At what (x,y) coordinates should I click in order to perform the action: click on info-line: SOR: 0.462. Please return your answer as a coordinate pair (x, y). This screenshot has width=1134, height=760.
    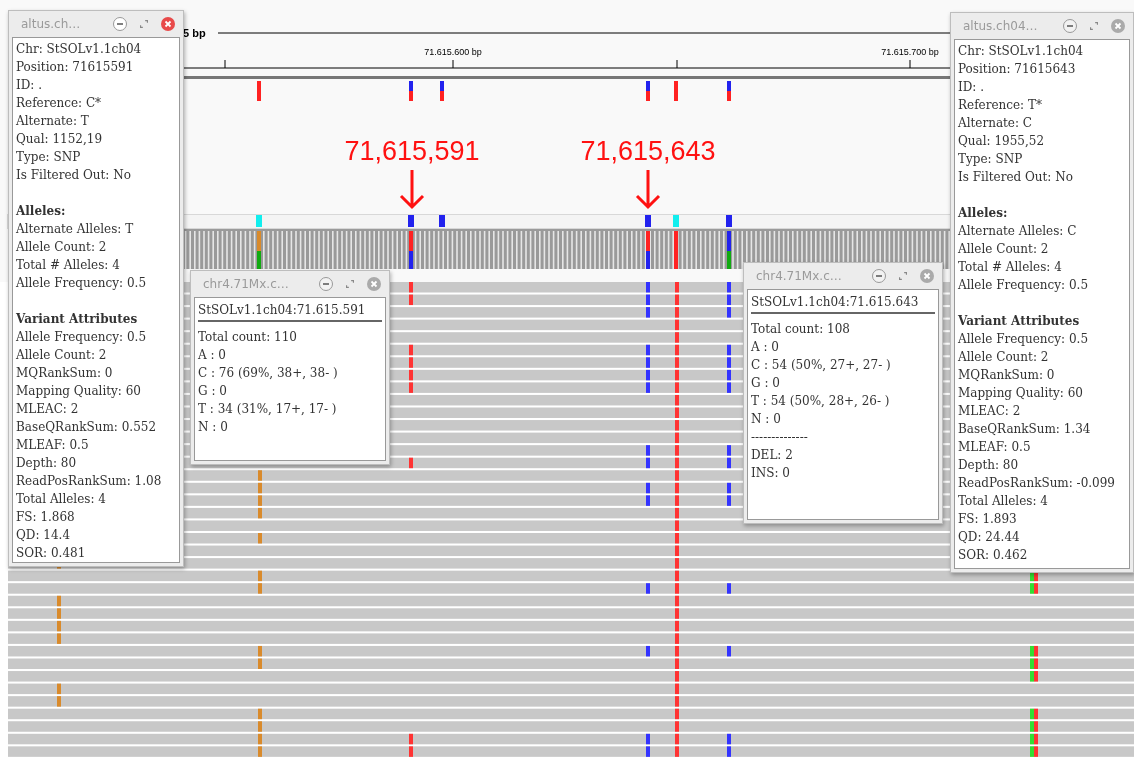
    Looking at the image, I should click on (993, 555).